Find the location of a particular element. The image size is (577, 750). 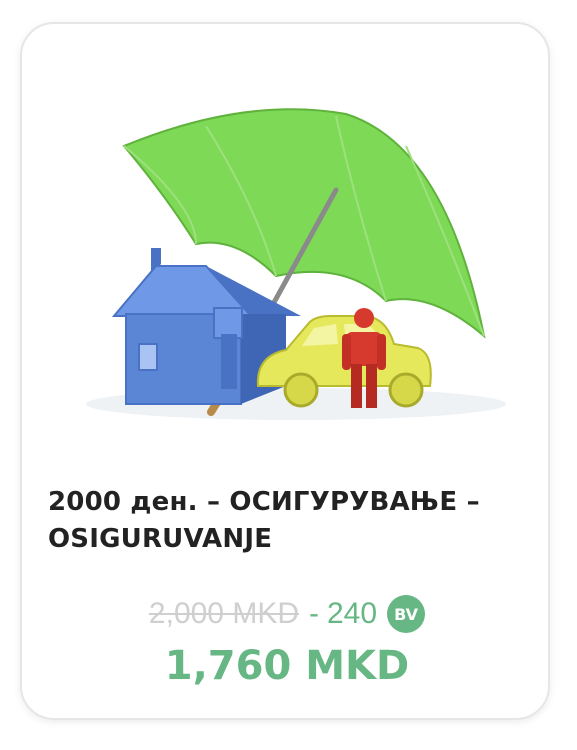

bv-badge: BV is located at coordinates (406, 614).